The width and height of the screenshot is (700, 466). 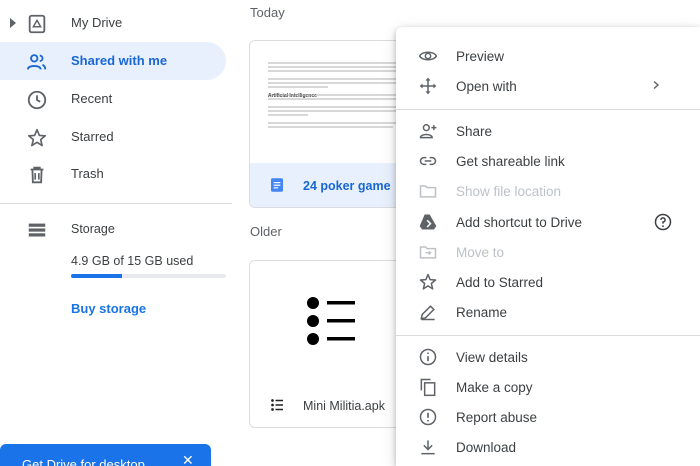 What do you see at coordinates (148, 276) in the screenshot?
I see `storage-progress-bar` at bounding box center [148, 276].